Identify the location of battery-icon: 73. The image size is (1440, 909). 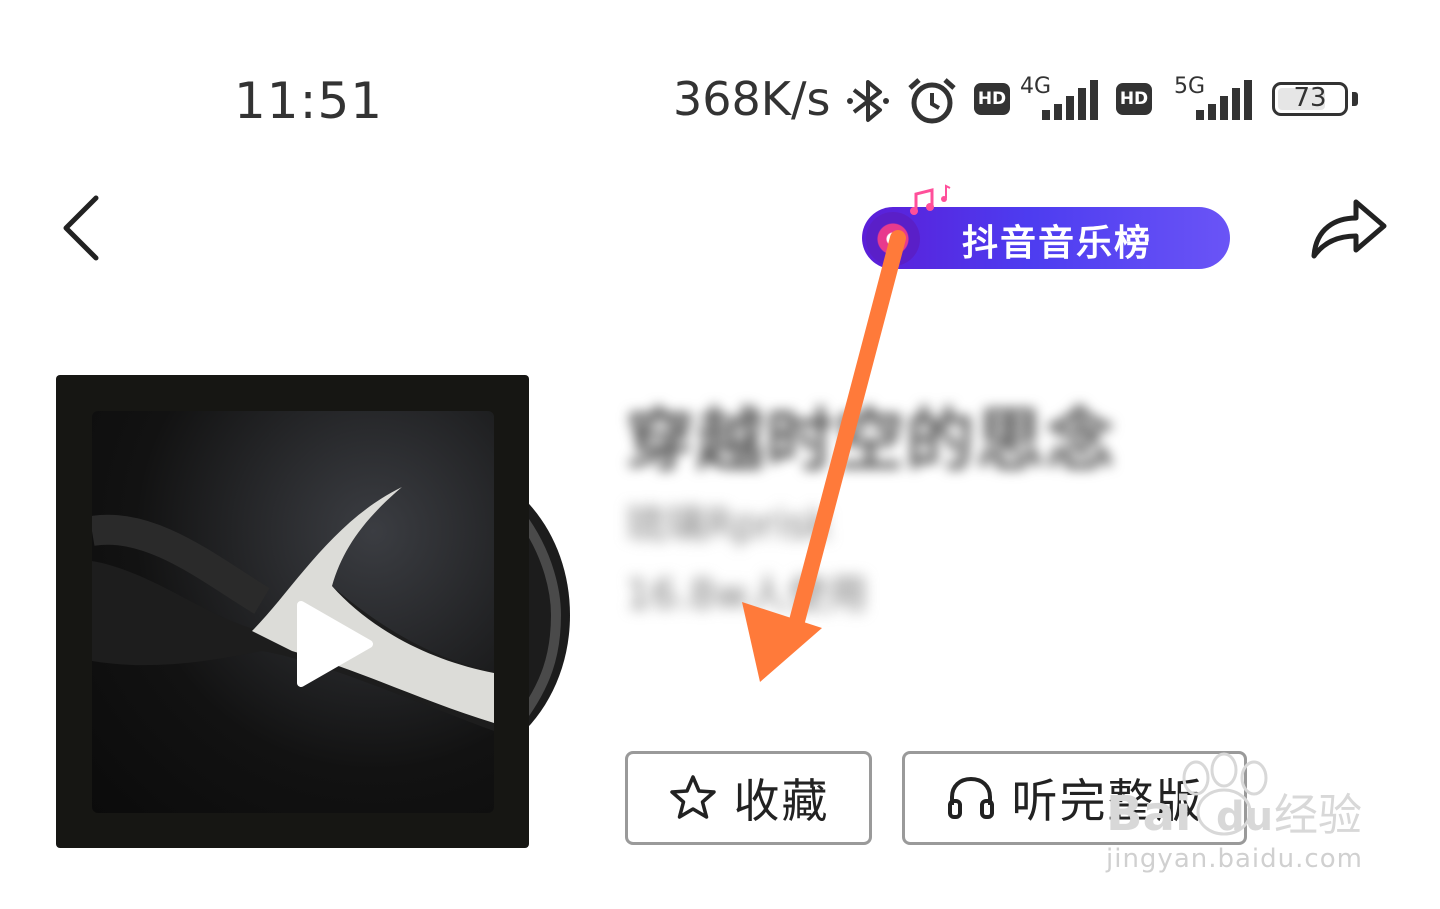
(1310, 99).